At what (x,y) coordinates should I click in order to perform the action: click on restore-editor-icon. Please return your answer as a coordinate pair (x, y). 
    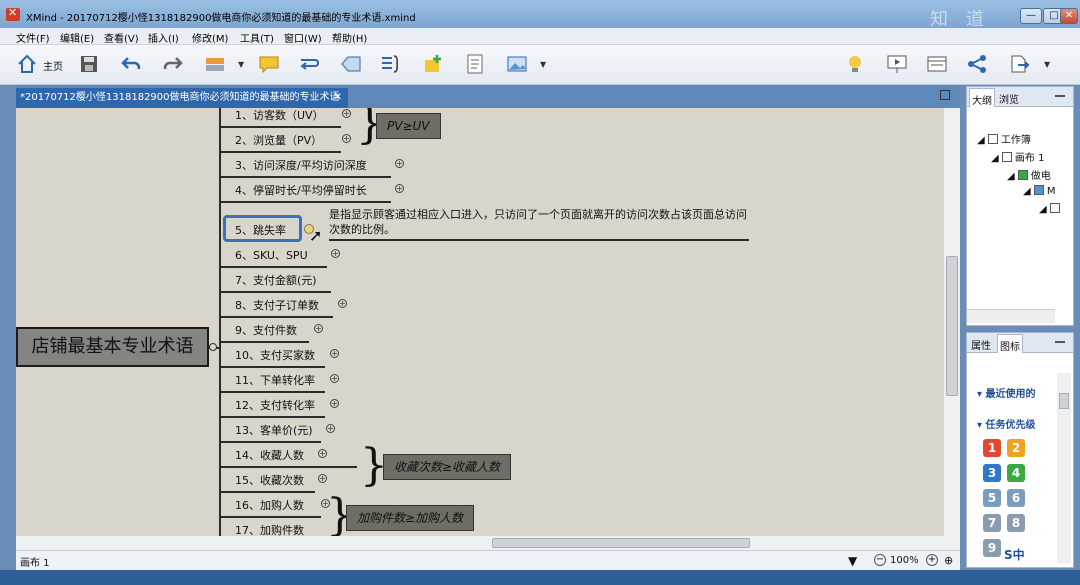
    Looking at the image, I should click on (945, 95).